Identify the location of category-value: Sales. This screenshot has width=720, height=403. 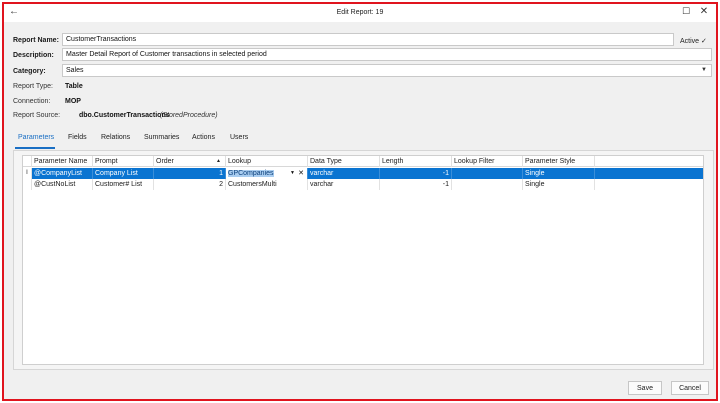
(75, 70).